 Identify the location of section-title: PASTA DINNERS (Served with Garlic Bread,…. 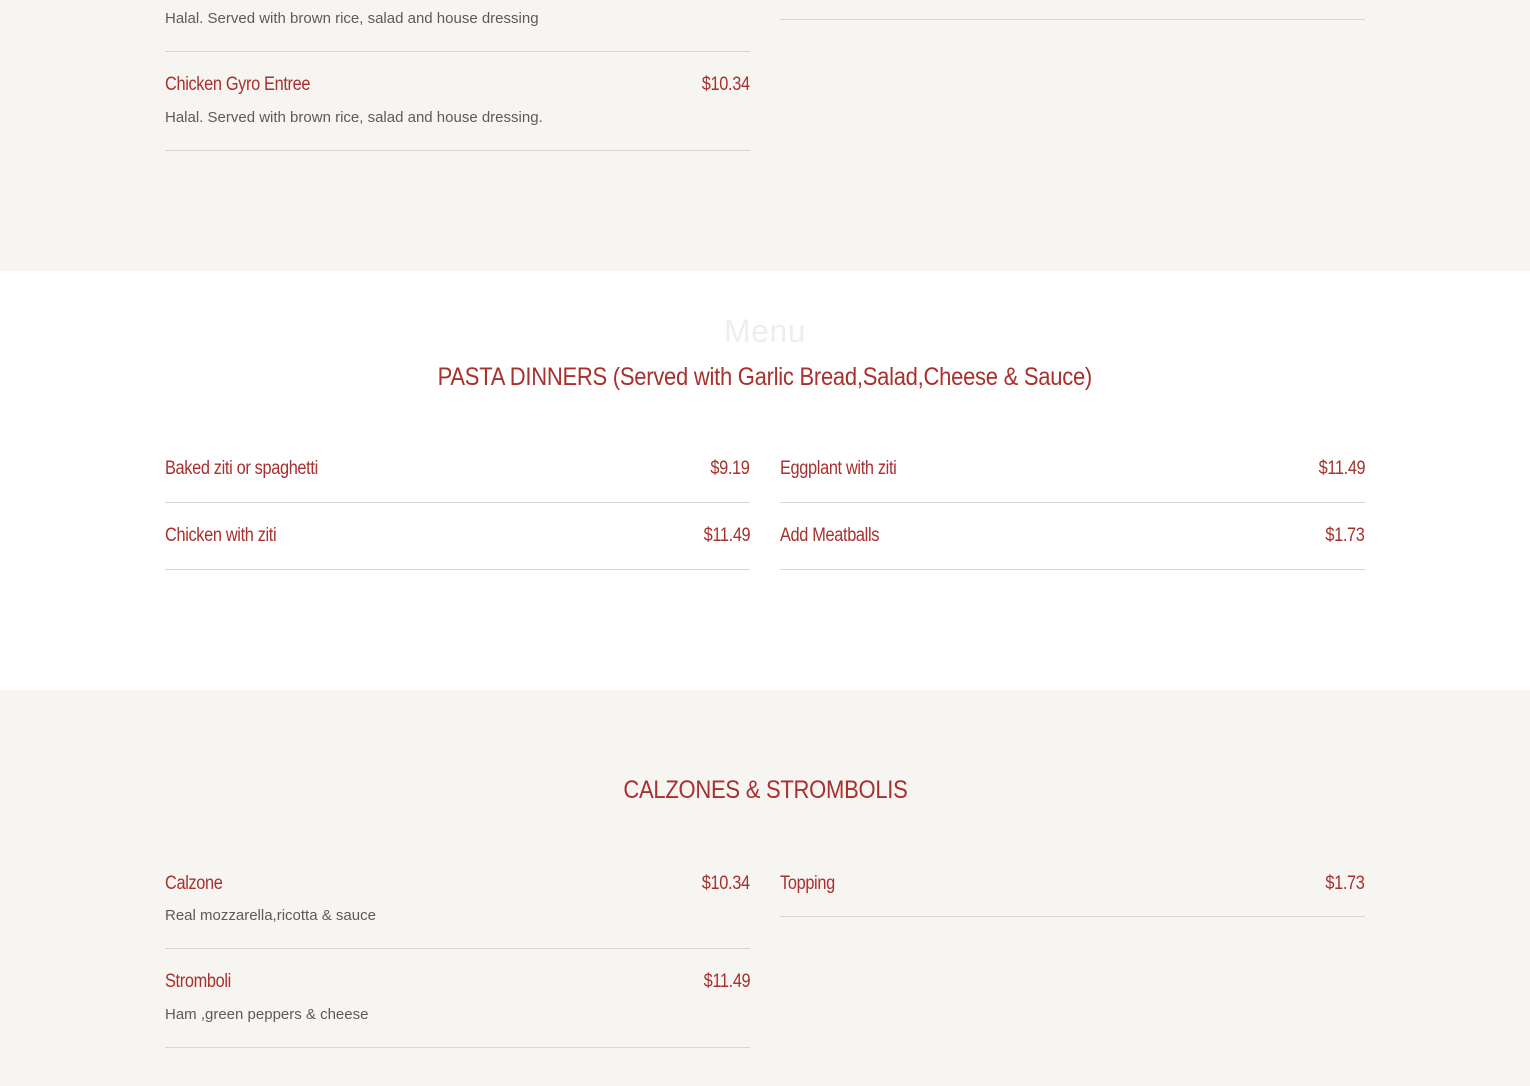
(765, 377).